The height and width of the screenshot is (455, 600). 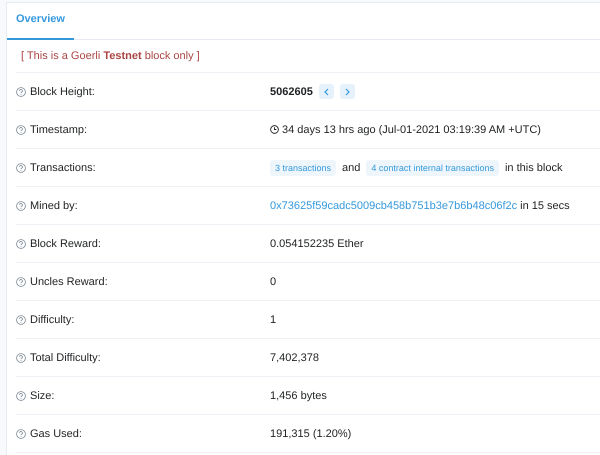 What do you see at coordinates (40, 21) in the screenshot?
I see `overview-tab: Overview` at bounding box center [40, 21].